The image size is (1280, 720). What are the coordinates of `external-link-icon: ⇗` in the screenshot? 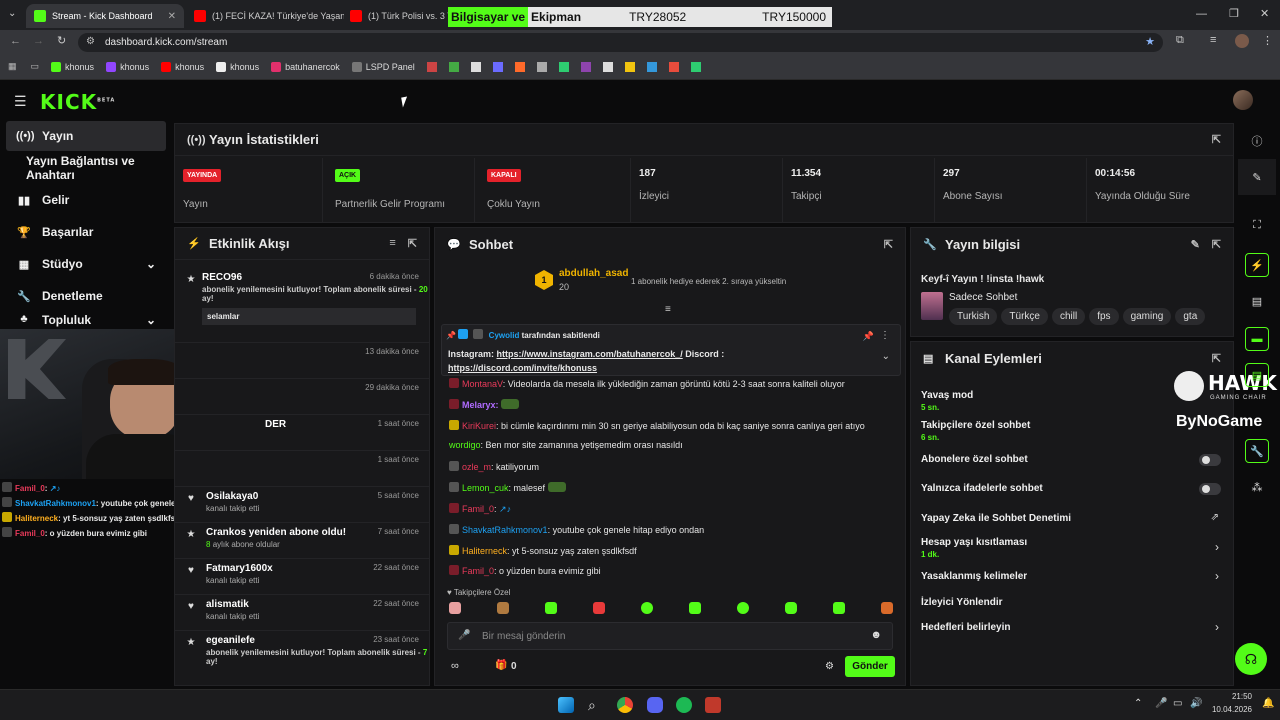 It's located at (1215, 517).